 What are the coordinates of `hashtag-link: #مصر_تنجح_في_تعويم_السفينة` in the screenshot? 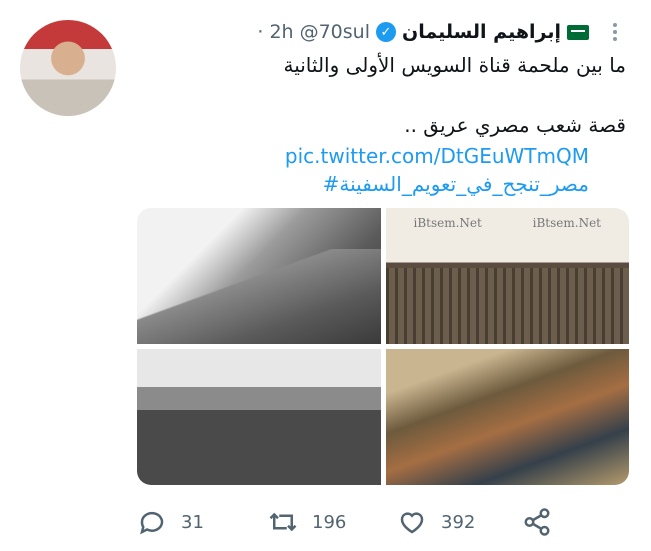 It's located at (456, 184).